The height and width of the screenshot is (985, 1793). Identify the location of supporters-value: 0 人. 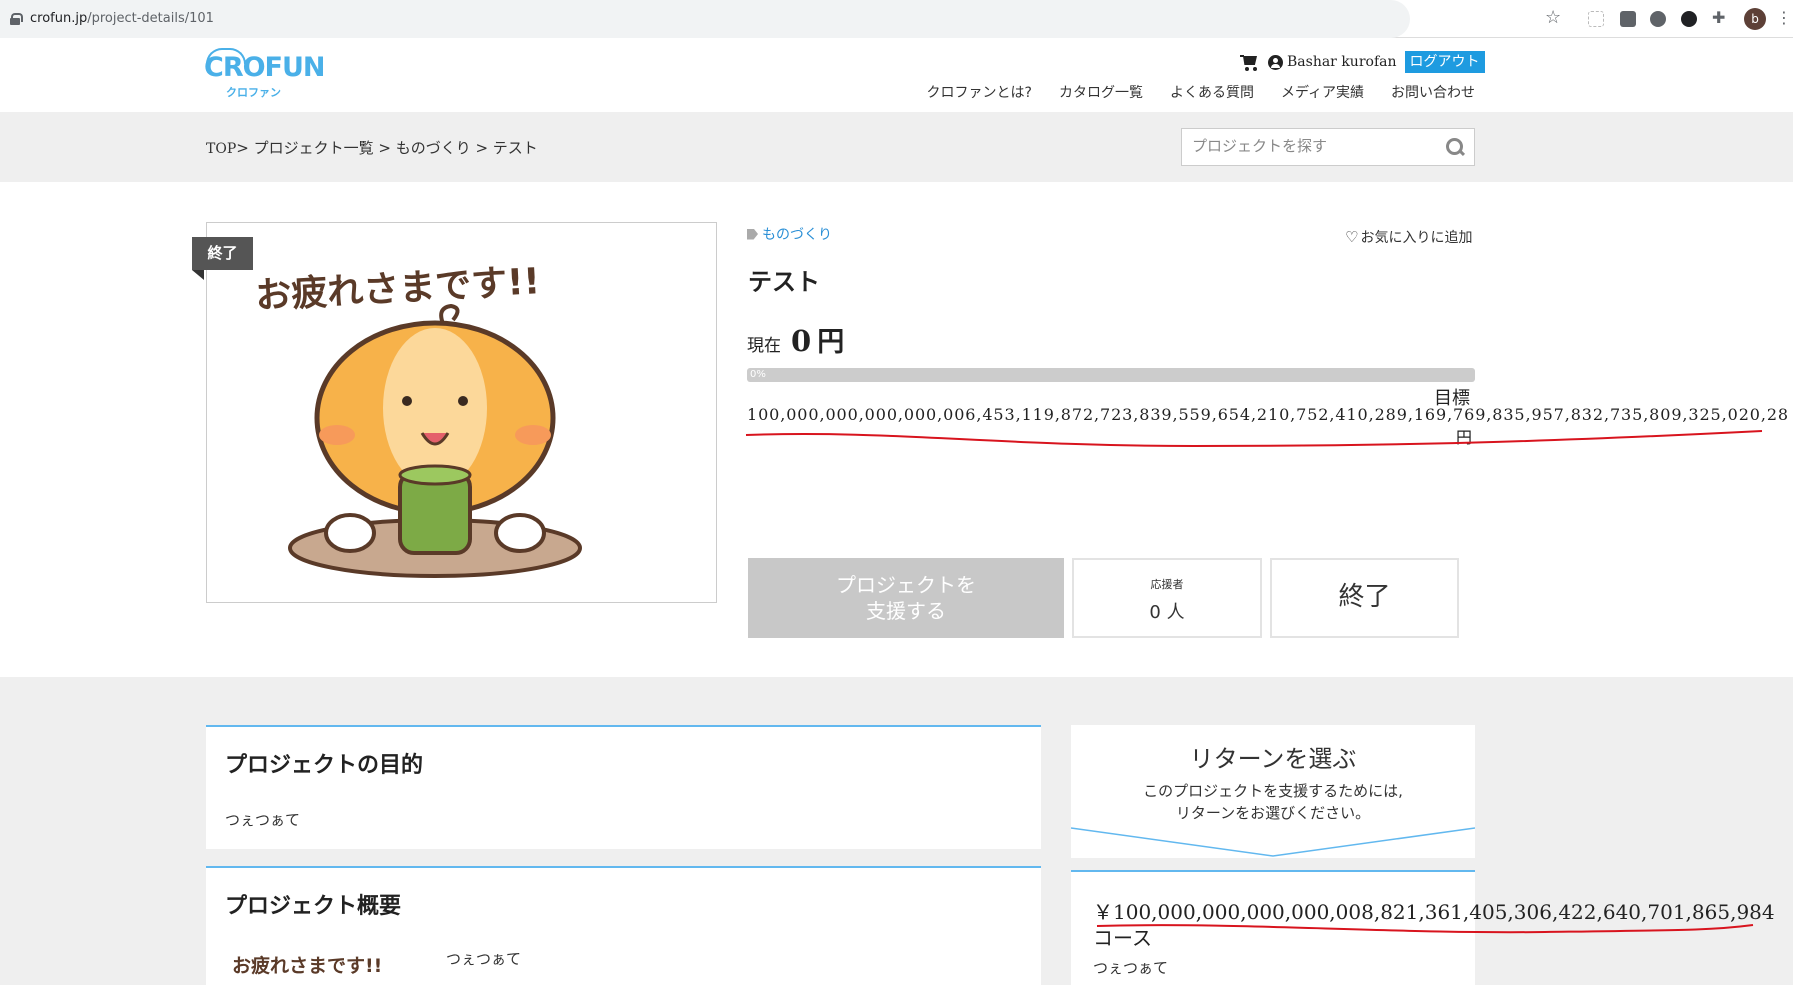
(1167, 612).